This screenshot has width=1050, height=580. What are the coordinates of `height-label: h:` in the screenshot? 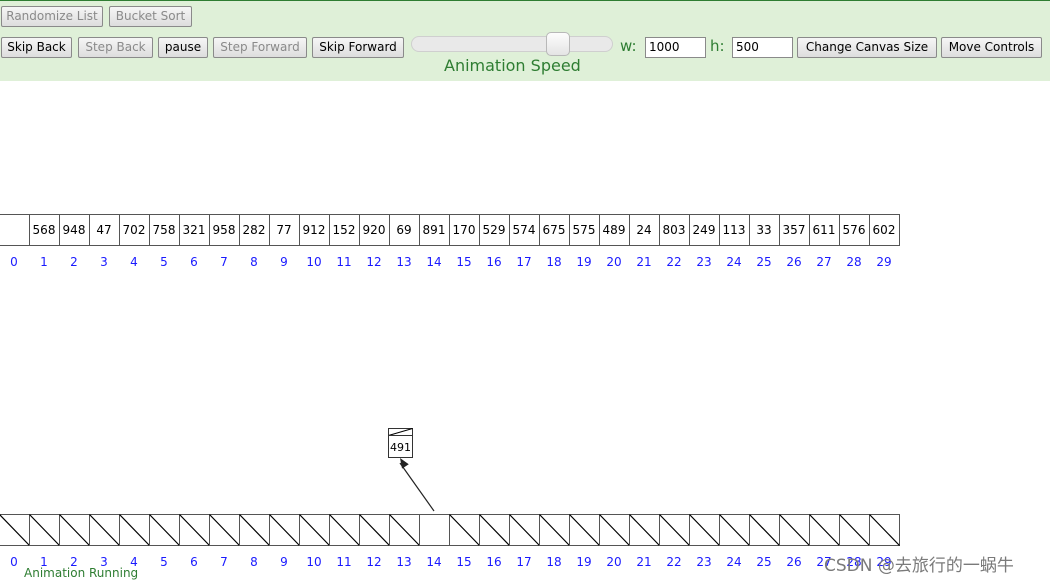 It's located at (717, 46).